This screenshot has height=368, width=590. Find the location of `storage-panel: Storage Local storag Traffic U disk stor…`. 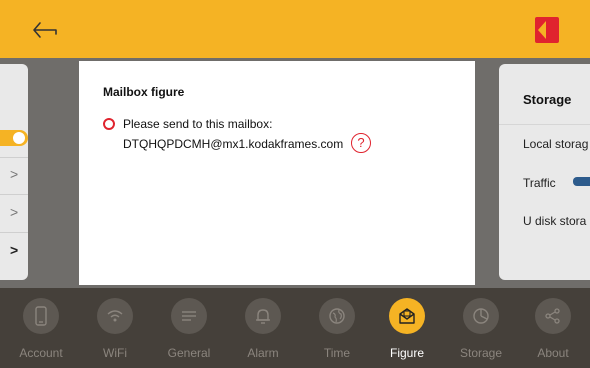

storage-panel: Storage Local storag Traffic U disk stor… is located at coordinates (544, 172).